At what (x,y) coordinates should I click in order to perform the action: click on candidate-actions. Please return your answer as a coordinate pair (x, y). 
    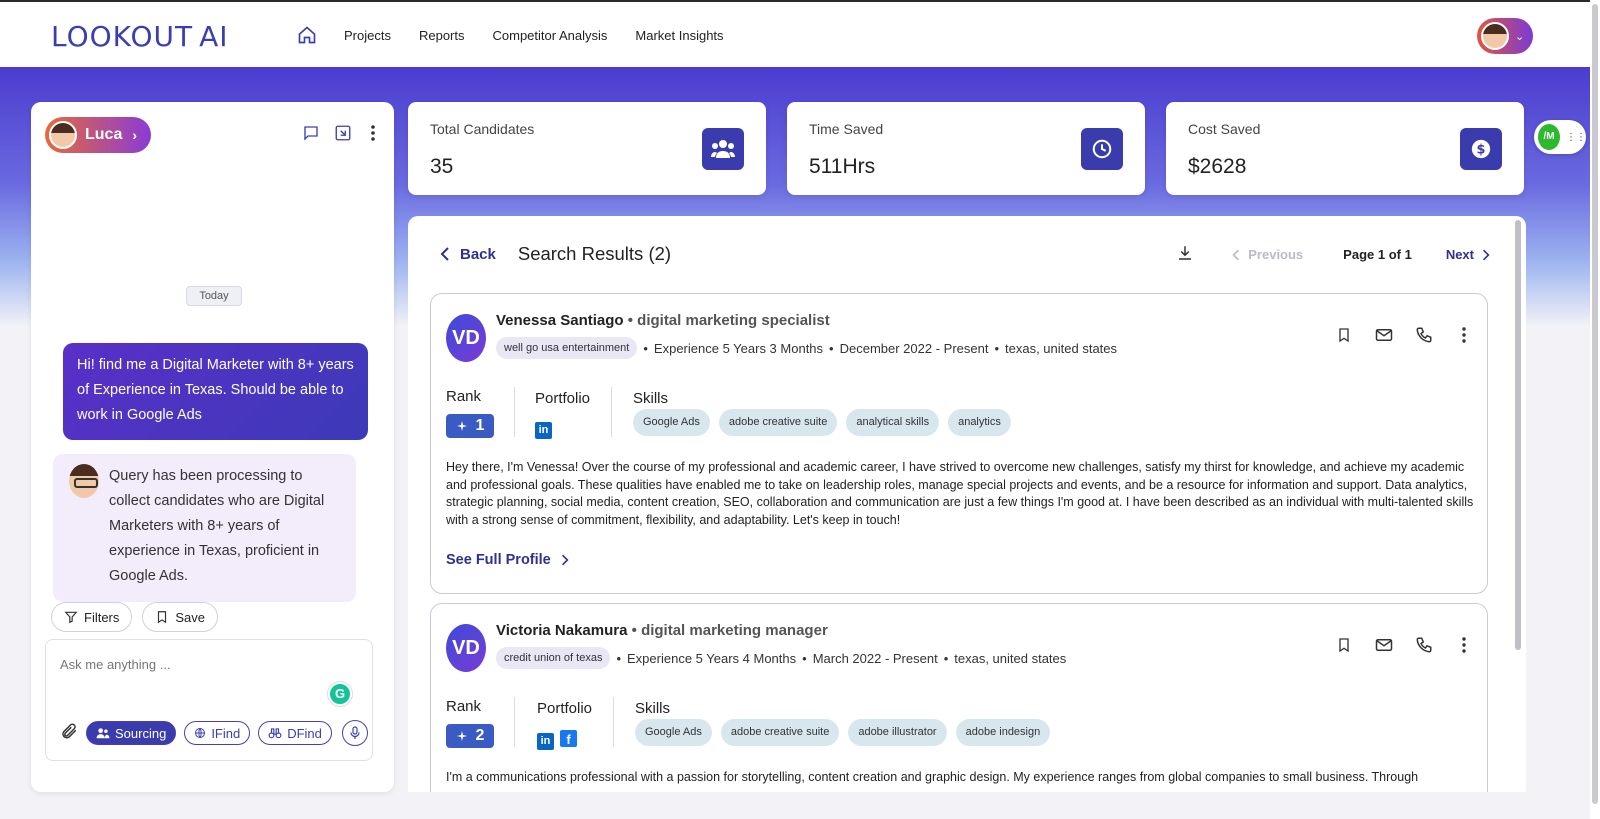
    Looking at the image, I should click on (1404, 335).